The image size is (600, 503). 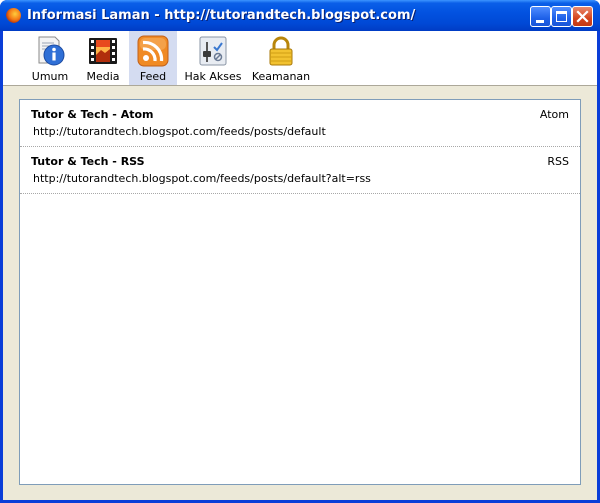 I want to click on tab-media-label: Media, so click(x=103, y=76).